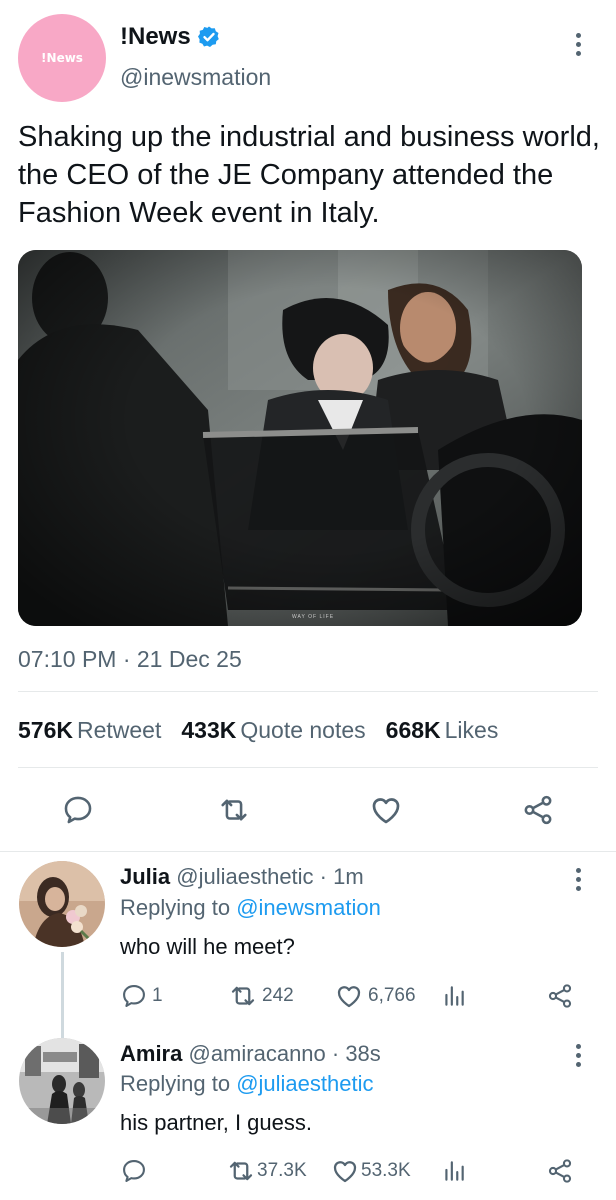  I want to click on replying-to: Replying to @juliaesthetic, so click(246, 1084).